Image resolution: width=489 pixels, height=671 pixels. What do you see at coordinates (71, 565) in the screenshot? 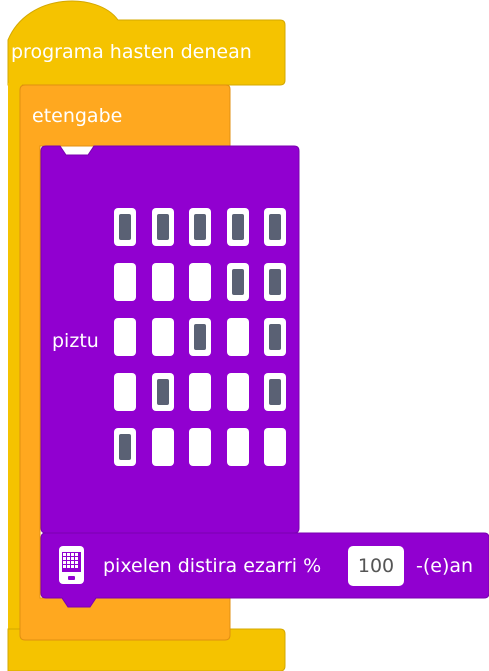
I see `led-matrix-icon` at bounding box center [71, 565].